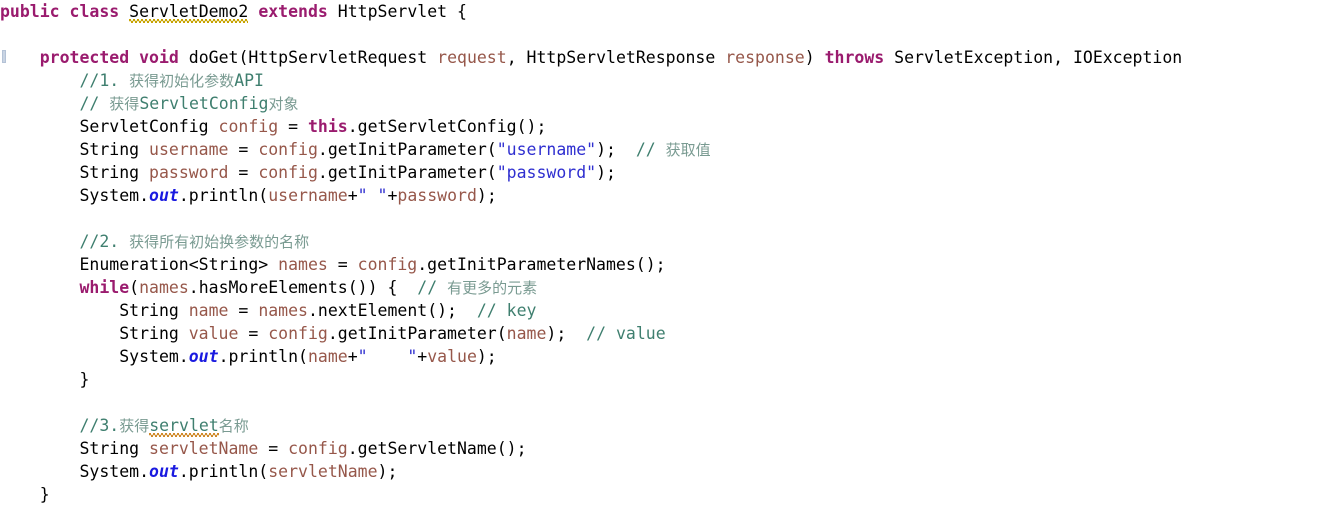  Describe the element at coordinates (233, 426) in the screenshot. I see `code-token: 名称` at that location.